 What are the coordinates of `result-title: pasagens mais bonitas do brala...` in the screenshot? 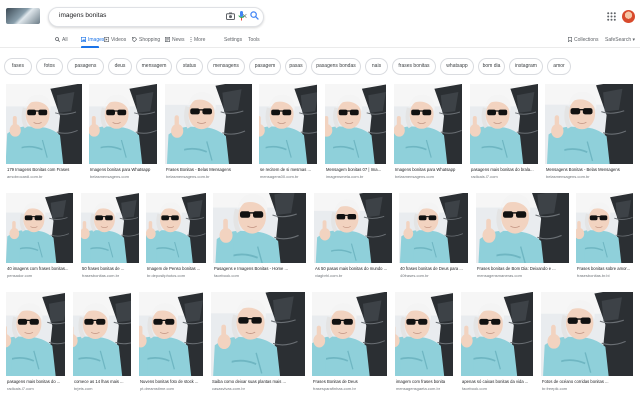 It's located at (504, 169).